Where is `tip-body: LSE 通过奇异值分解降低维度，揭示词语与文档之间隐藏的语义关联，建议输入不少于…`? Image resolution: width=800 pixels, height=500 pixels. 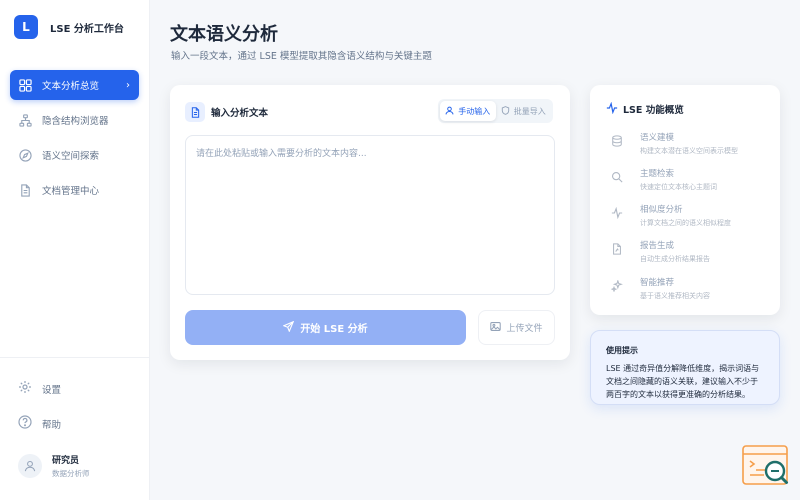 tip-body: LSE 通过奇异值分解降低维度，揭示词语与文档之间隐藏的语义关联，建议输入不少于… is located at coordinates (683, 381).